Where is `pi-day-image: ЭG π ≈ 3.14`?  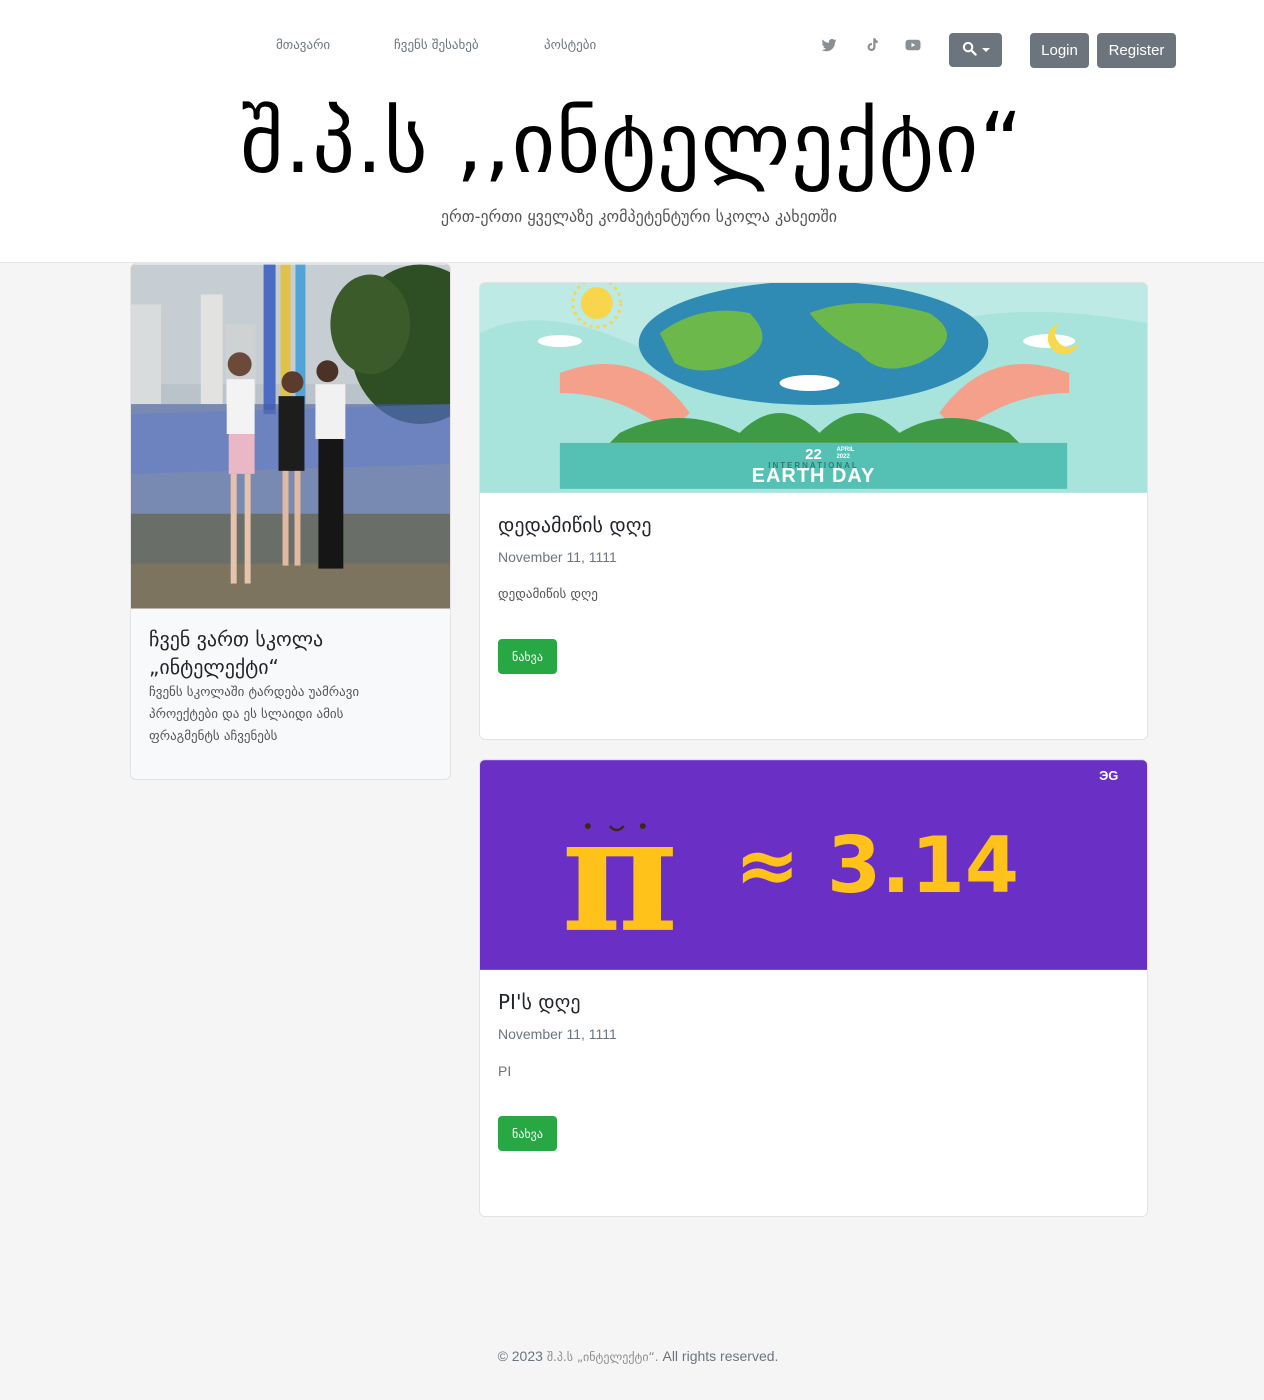
pi-day-image: ЭG π ≈ 3.14 is located at coordinates (813, 865).